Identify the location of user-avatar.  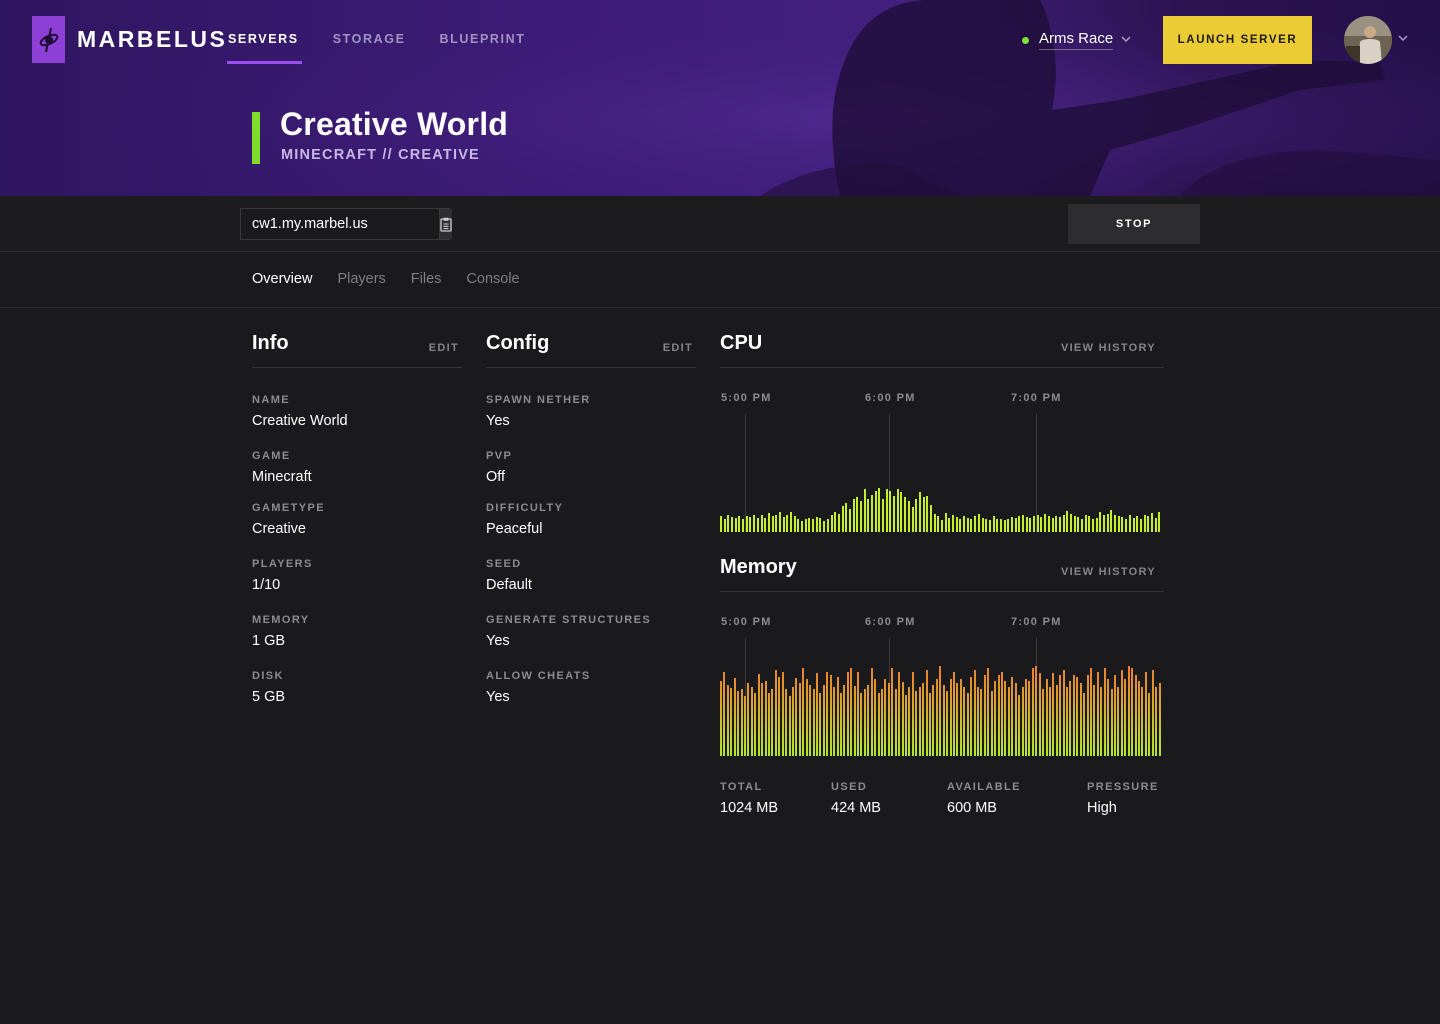
(1368, 40).